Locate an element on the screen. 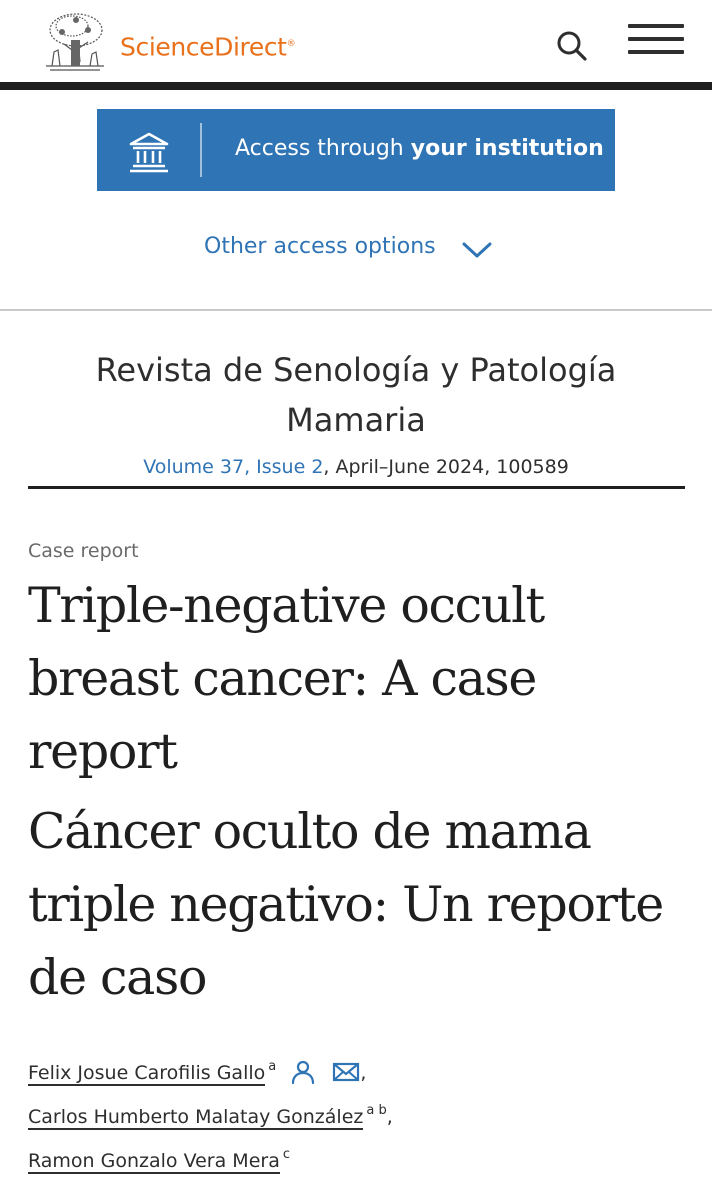  other-access-options-link: Other access options is located at coordinates (320, 247).